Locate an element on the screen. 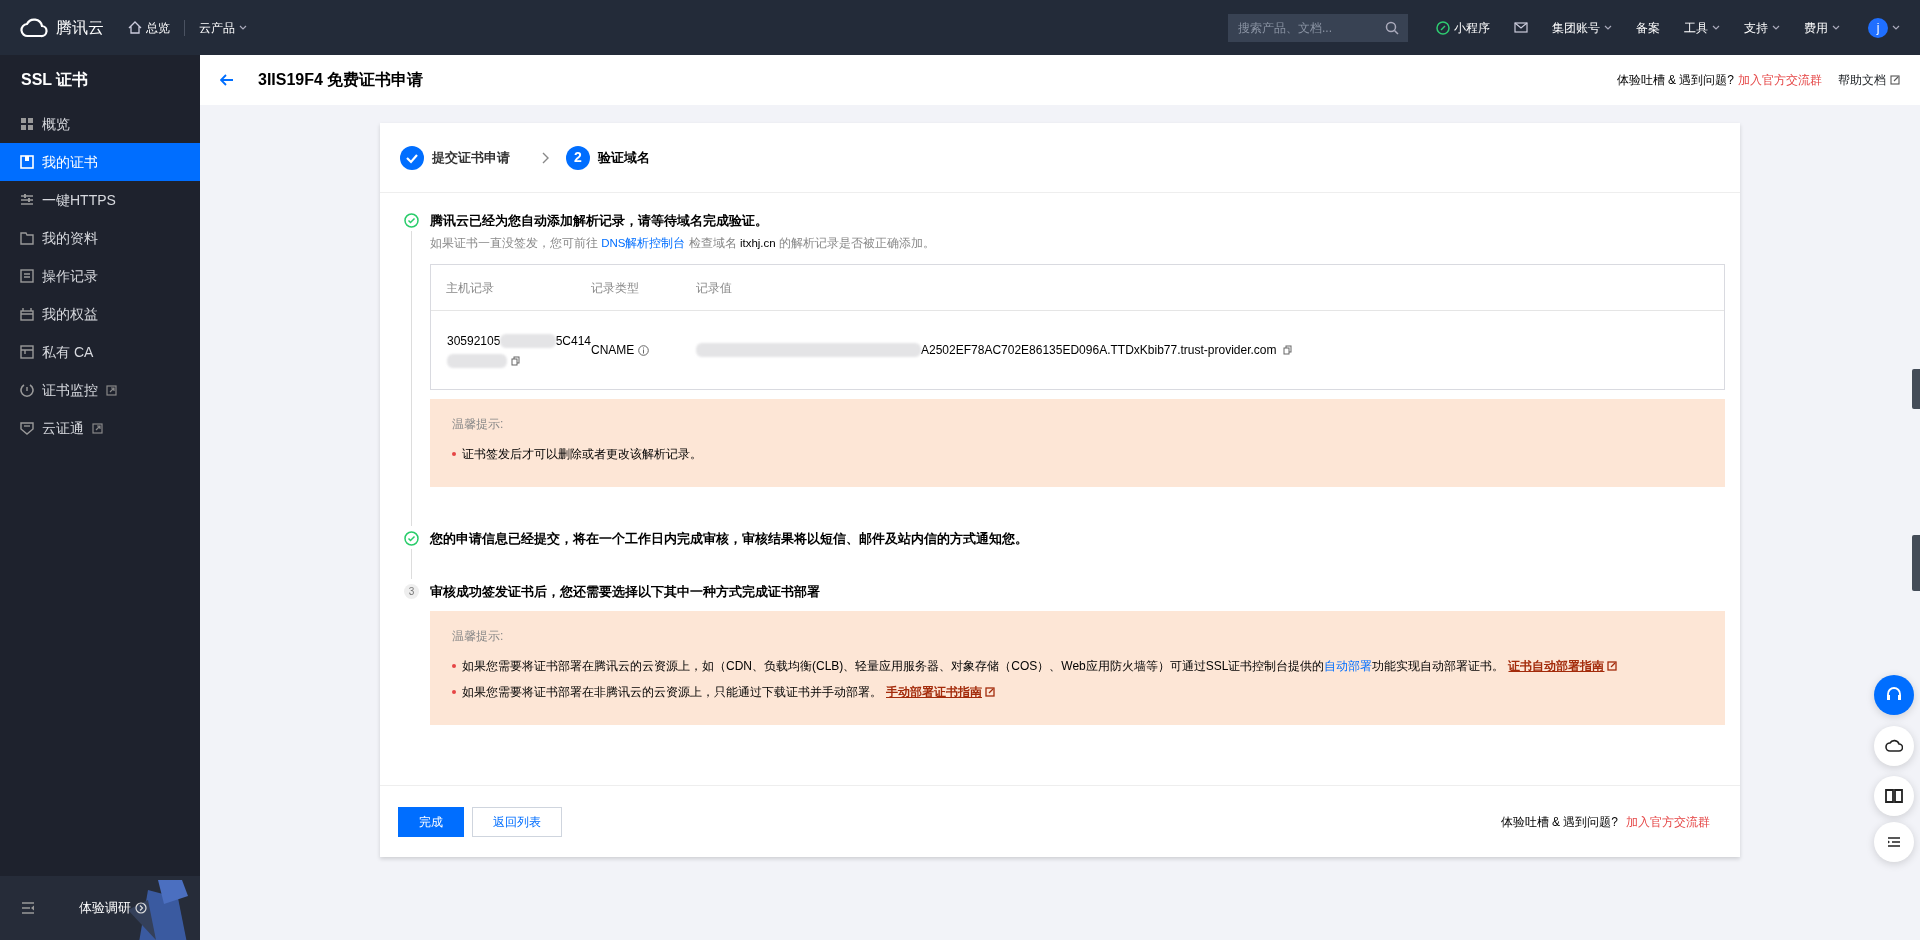 Image resolution: width=1920 pixels, height=940 pixels. topbar-link: 备案 is located at coordinates (1648, 27).